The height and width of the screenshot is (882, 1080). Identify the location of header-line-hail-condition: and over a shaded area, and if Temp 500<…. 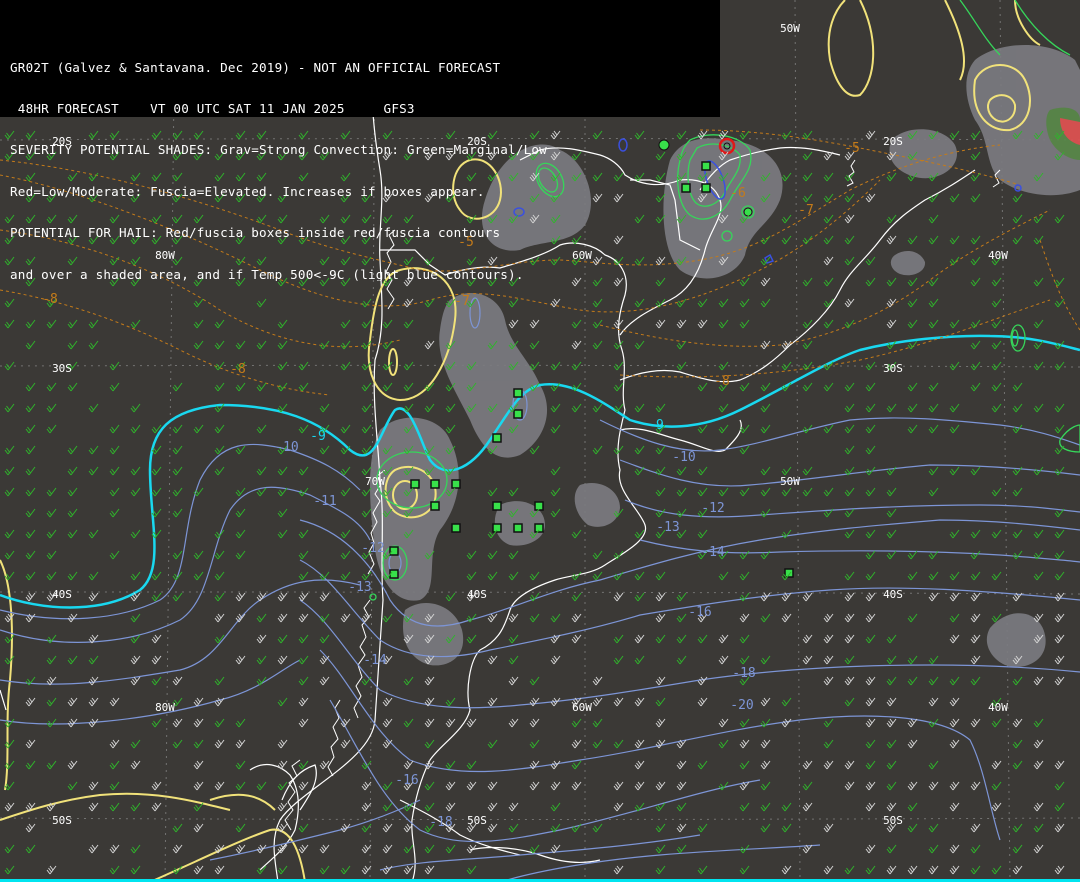
(267, 274).